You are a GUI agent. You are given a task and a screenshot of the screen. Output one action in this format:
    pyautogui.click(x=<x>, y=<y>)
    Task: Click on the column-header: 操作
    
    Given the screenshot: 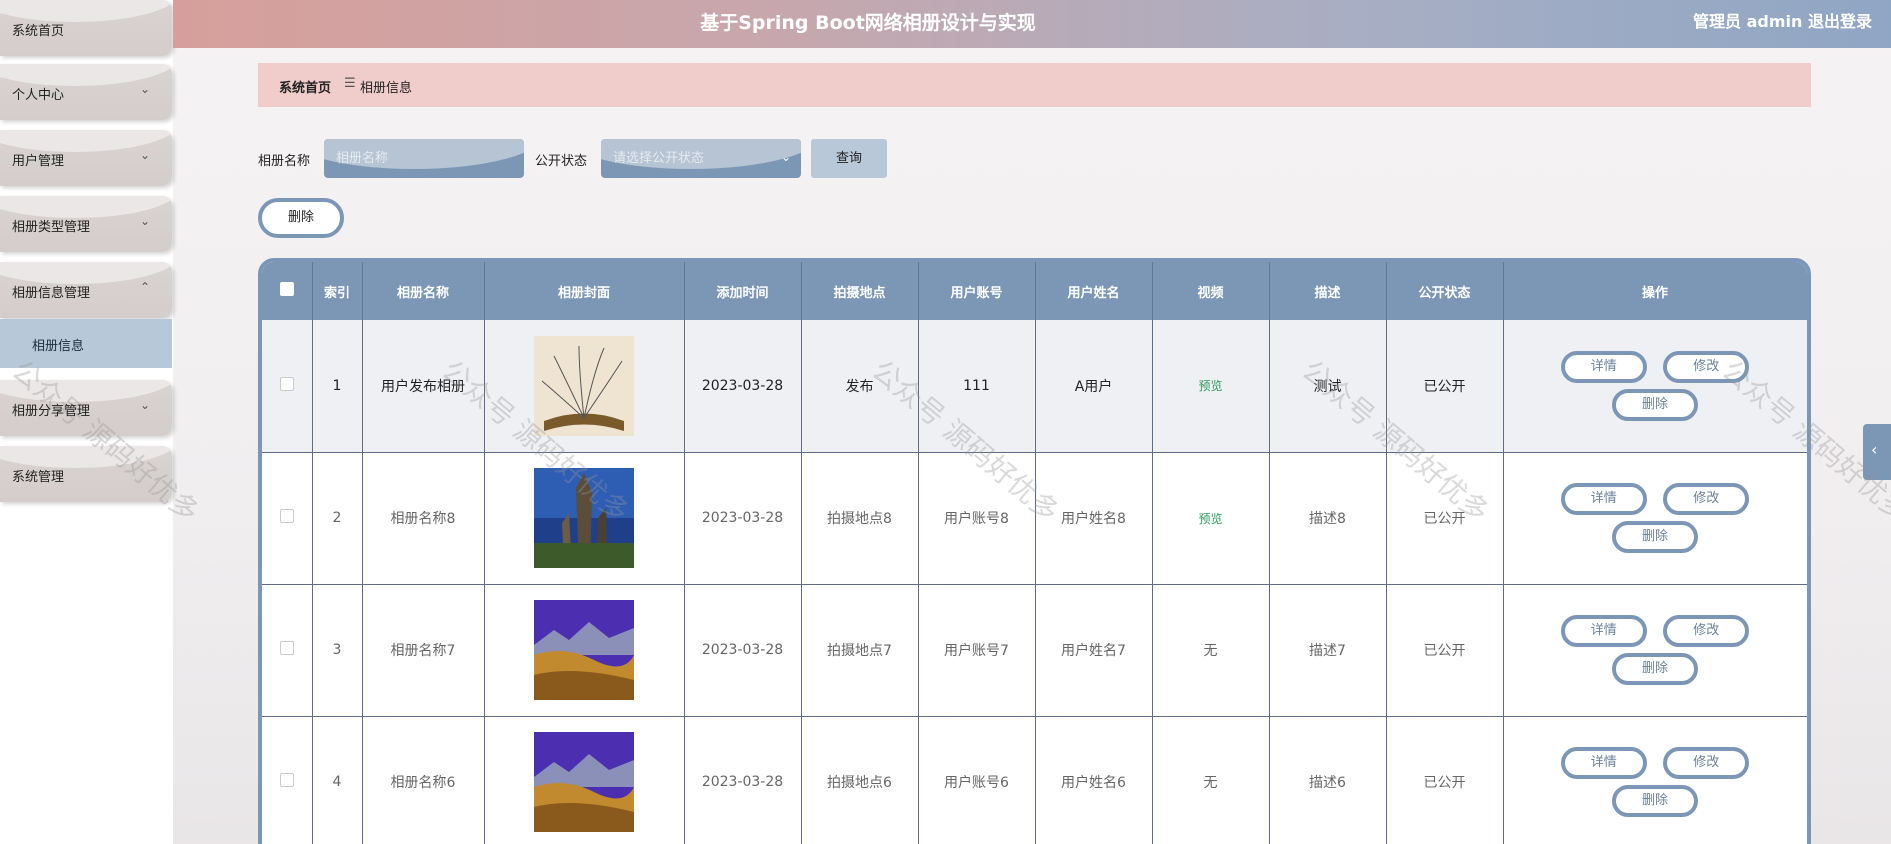 What is the action you would take?
    pyautogui.click(x=1655, y=291)
    